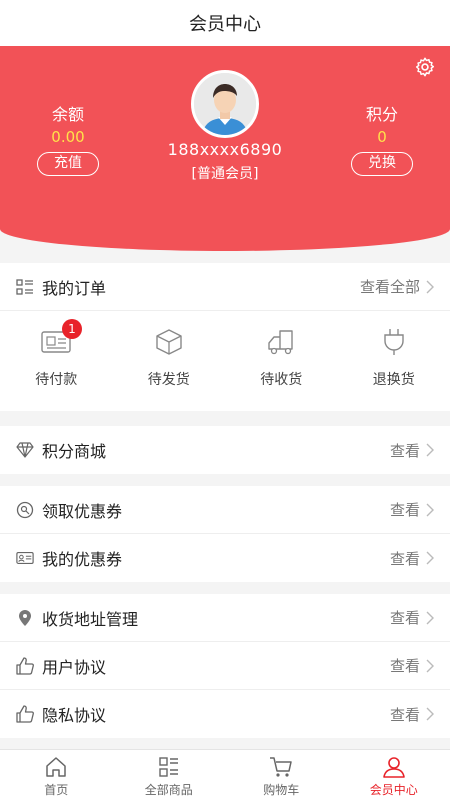 The image size is (450, 800). I want to click on tab-home: 首页, so click(56, 775).